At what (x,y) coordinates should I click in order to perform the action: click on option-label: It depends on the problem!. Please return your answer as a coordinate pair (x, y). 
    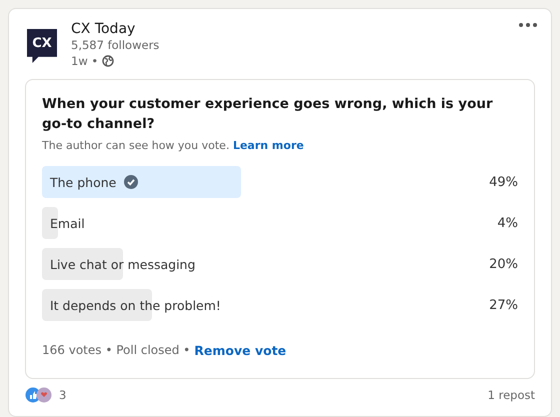
    Looking at the image, I should click on (135, 305).